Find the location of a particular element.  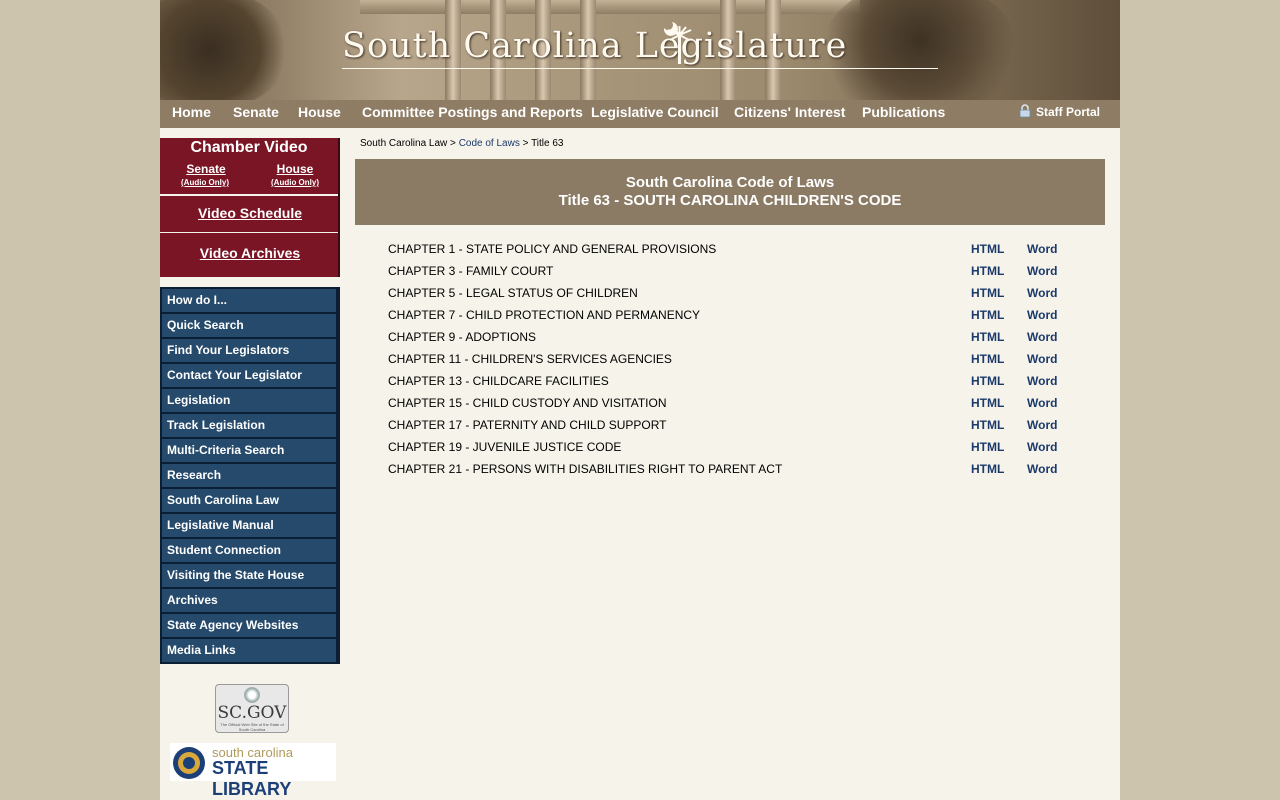

chapter-row: CHAPTER 9 - ADOPTIONS HTML Word is located at coordinates (738, 338).